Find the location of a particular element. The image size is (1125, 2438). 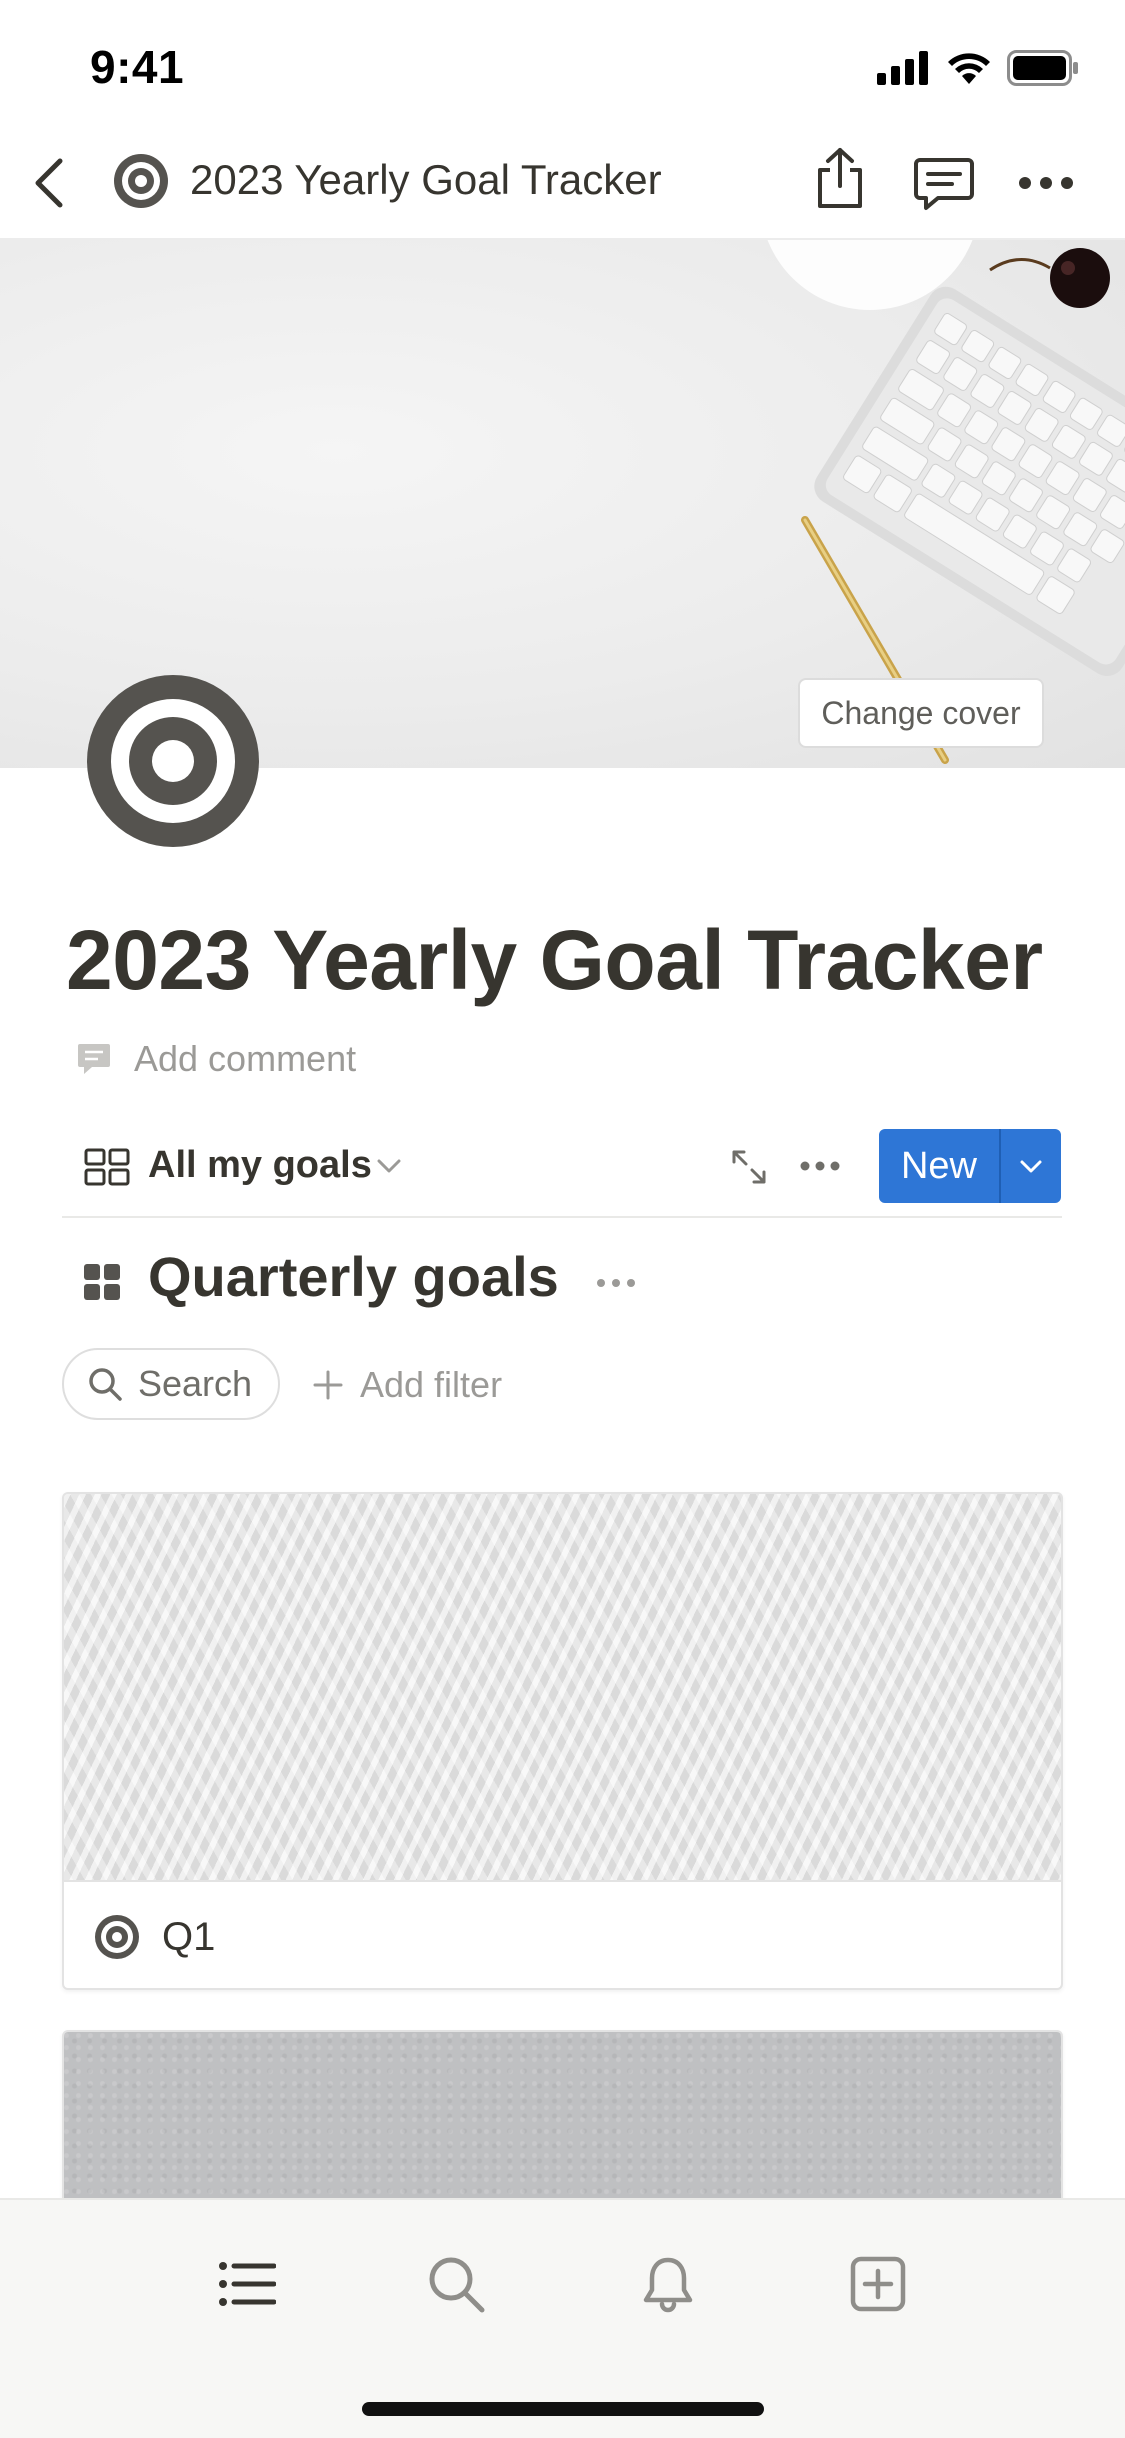

status-icons is located at coordinates (978, 68).